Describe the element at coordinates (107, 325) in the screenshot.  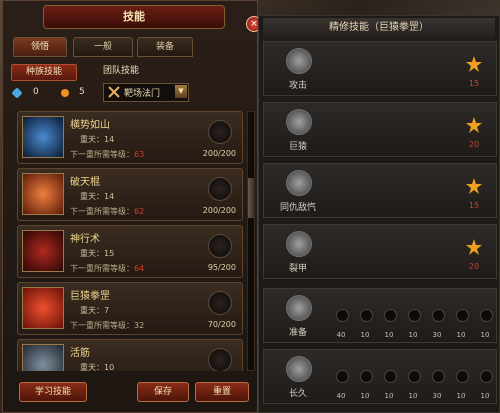
I see `skill-next-level: 下一重所需等级：32` at that location.